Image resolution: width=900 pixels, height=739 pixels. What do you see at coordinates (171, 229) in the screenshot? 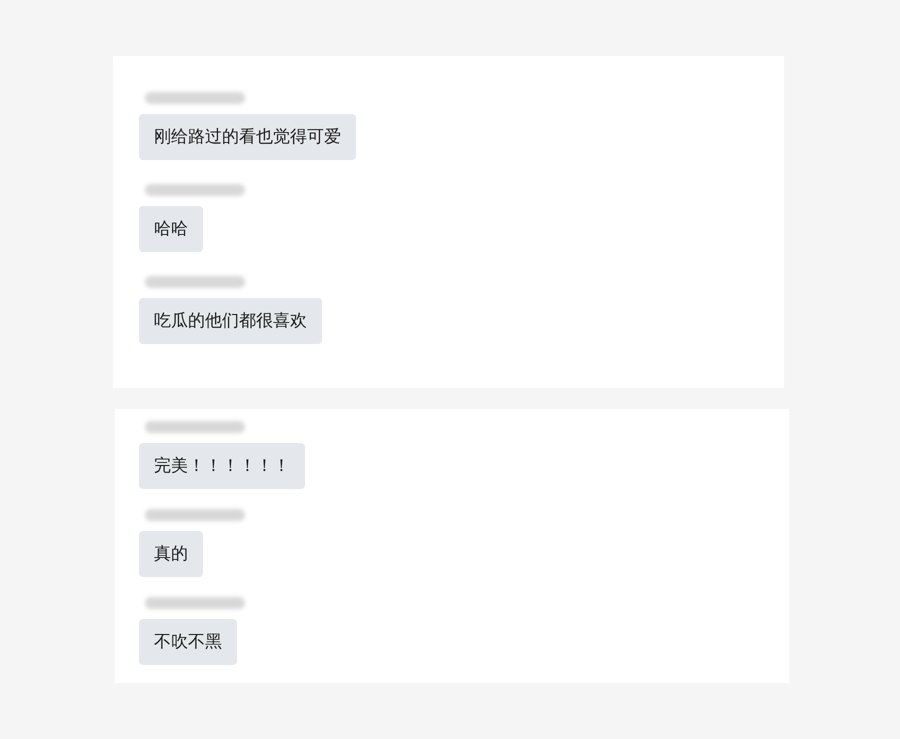
I see `message-bubble: 哈哈` at bounding box center [171, 229].